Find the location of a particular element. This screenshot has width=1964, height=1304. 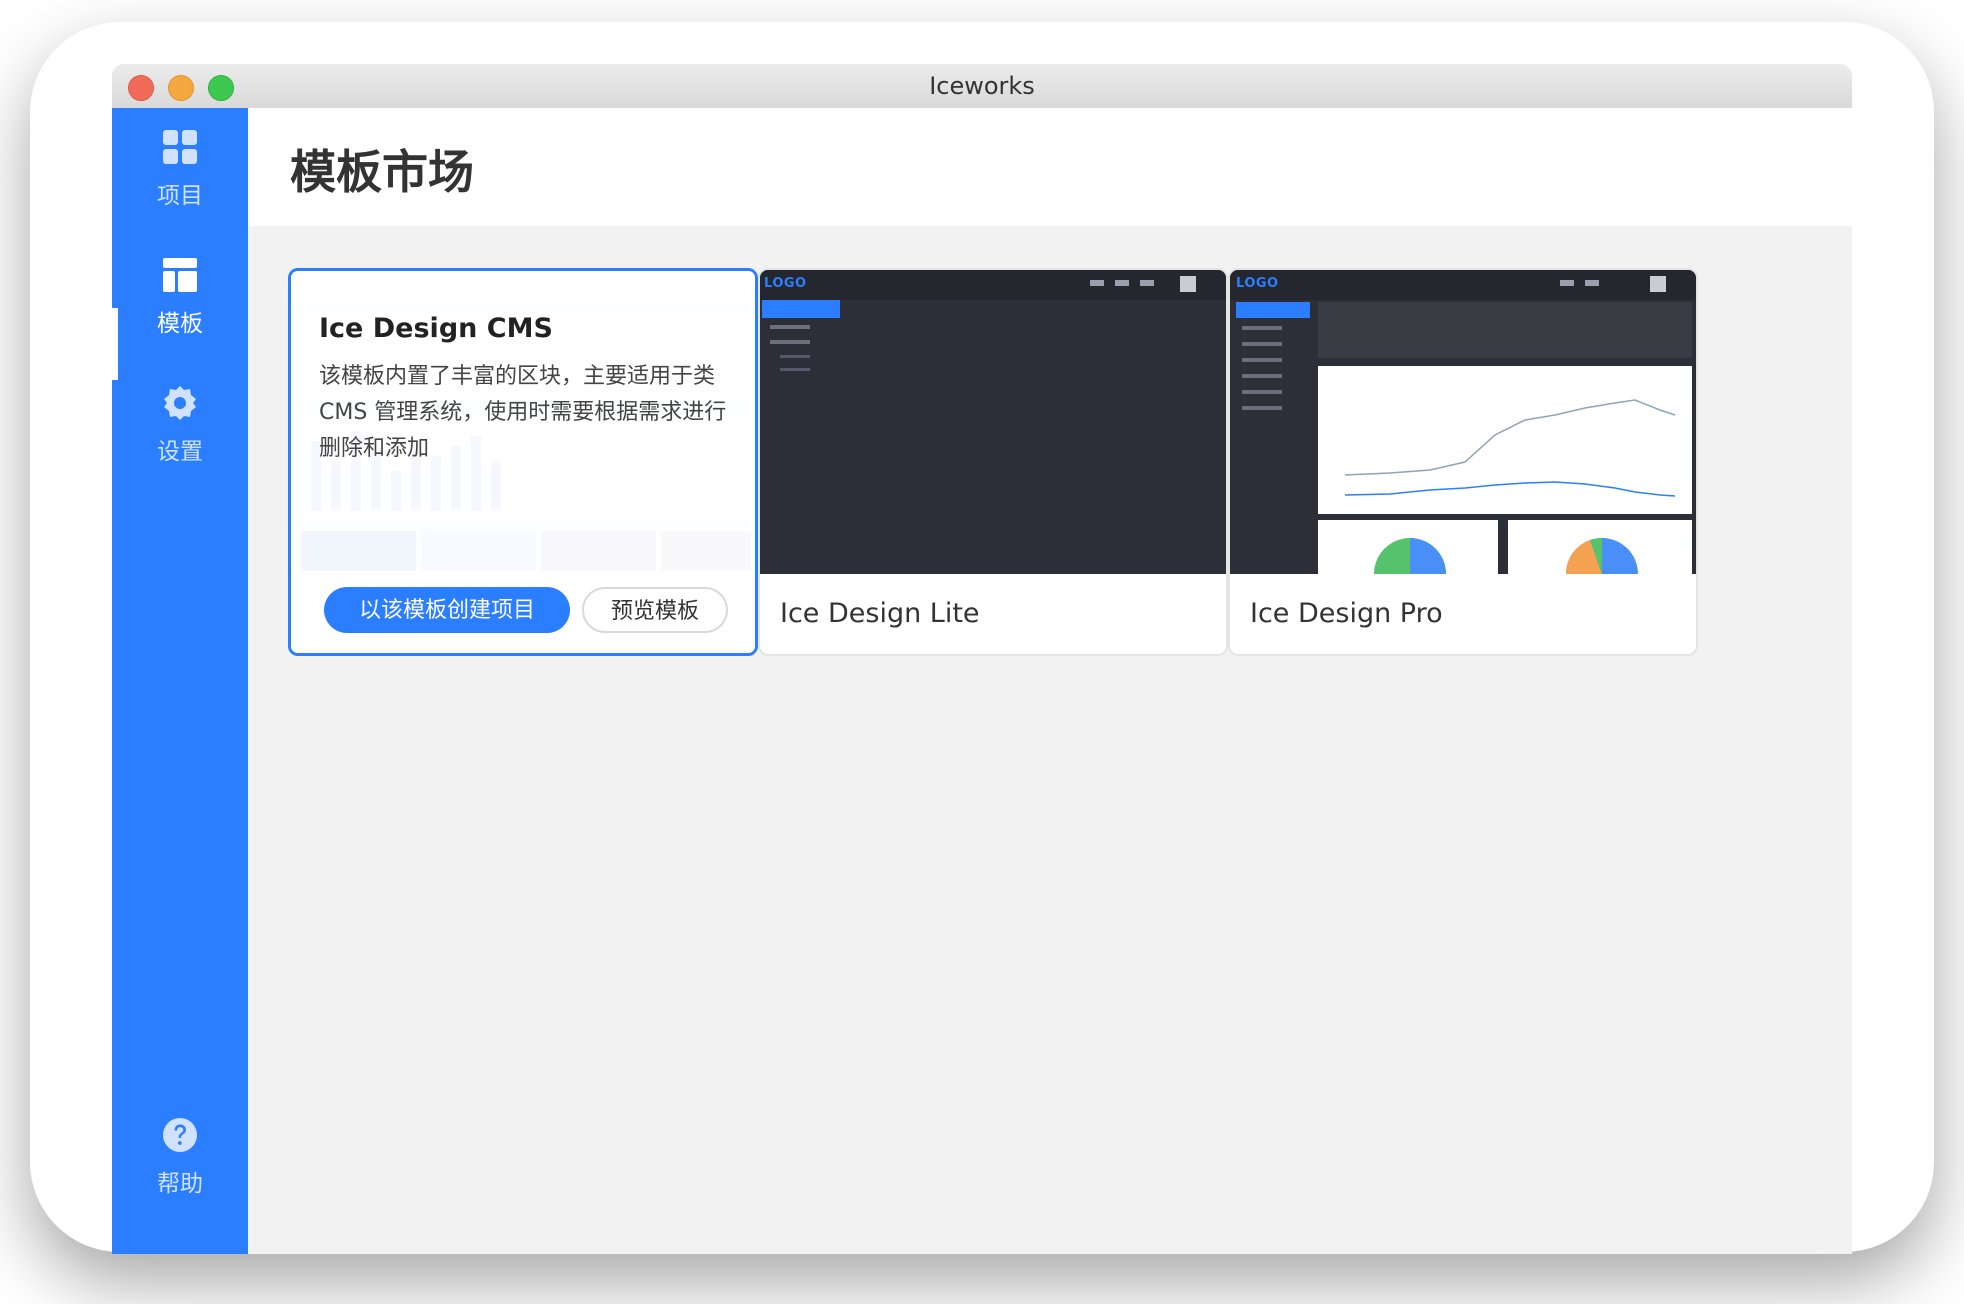

template-name: Ice Design Lite is located at coordinates (880, 613).